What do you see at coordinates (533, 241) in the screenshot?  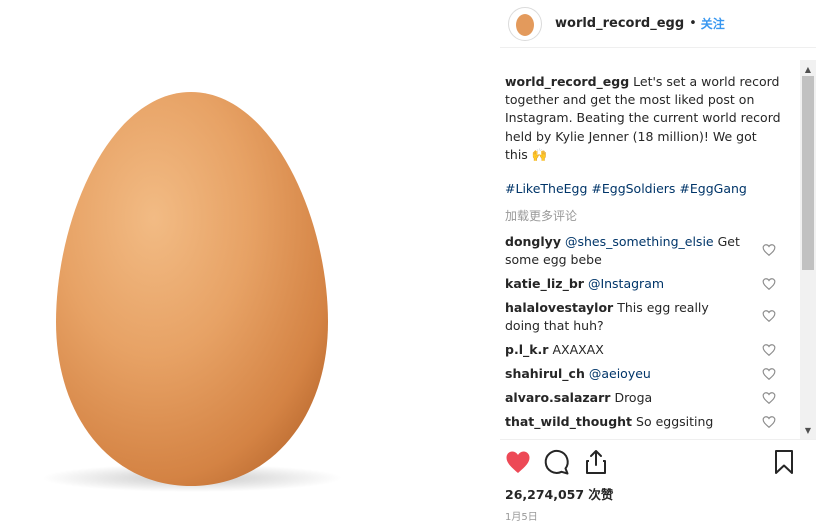 I see `comment-username: donglyy` at bounding box center [533, 241].